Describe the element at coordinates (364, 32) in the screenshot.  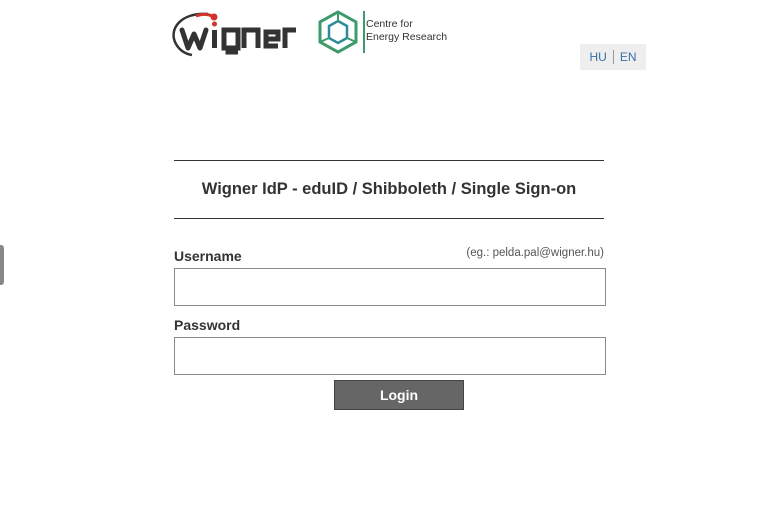
I see `cer-logo-divider` at that location.